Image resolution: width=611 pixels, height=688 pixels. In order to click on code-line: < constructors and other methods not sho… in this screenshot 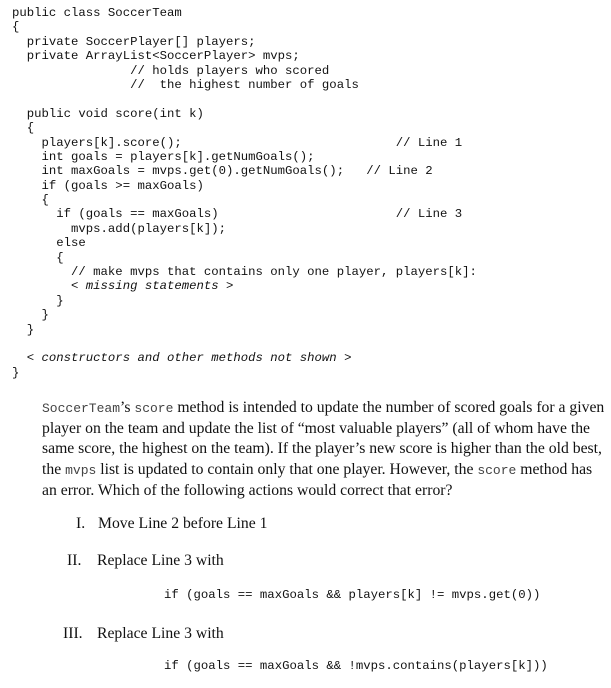, I will do `click(182, 358)`.